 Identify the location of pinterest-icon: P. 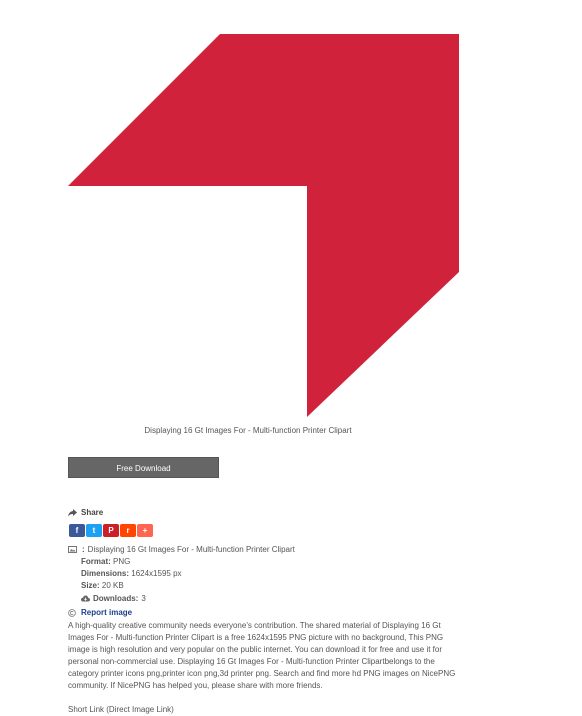
(111, 530).